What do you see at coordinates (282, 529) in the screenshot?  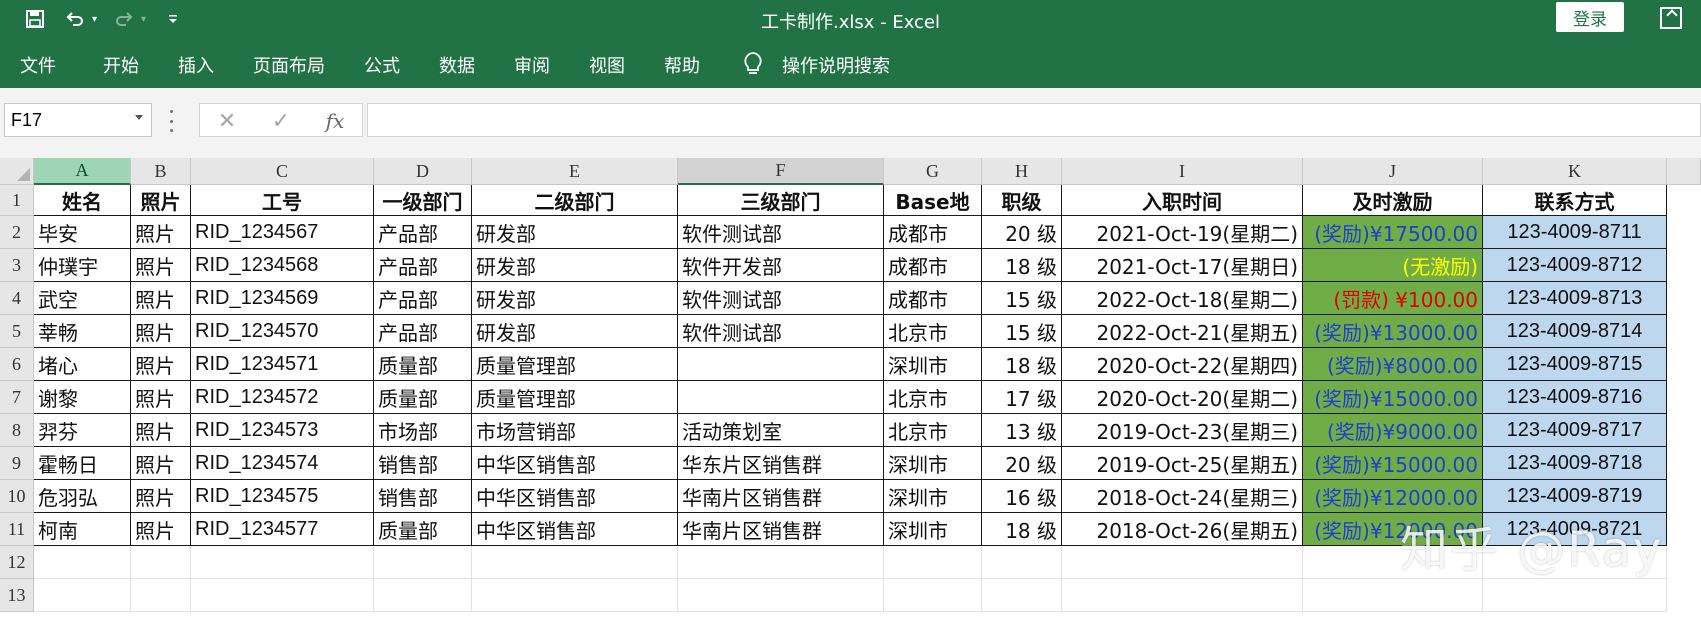 I see `table-cell: RID_1234577` at bounding box center [282, 529].